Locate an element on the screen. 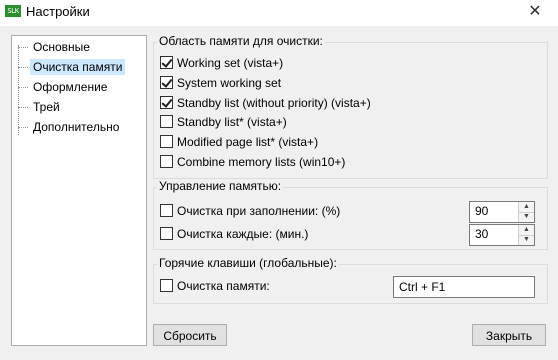  reset-button: Сбросить is located at coordinates (190, 335).